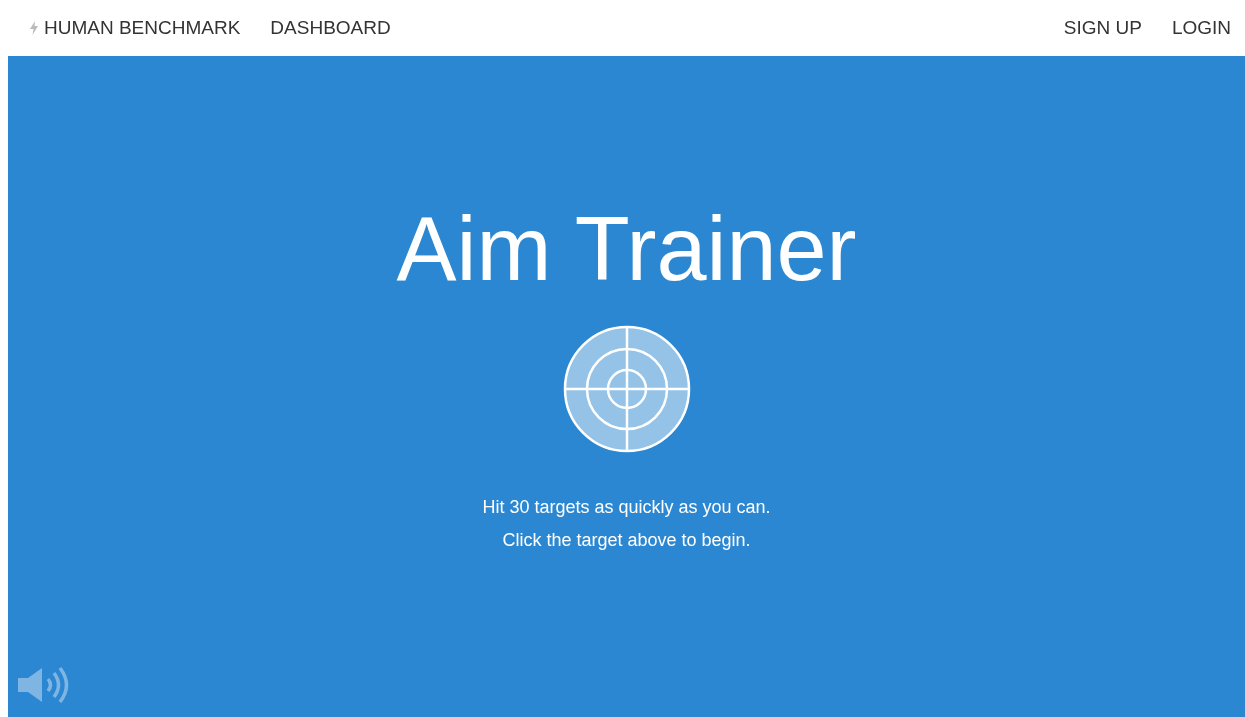  Describe the element at coordinates (626, 389) in the screenshot. I see `target-icon` at that location.